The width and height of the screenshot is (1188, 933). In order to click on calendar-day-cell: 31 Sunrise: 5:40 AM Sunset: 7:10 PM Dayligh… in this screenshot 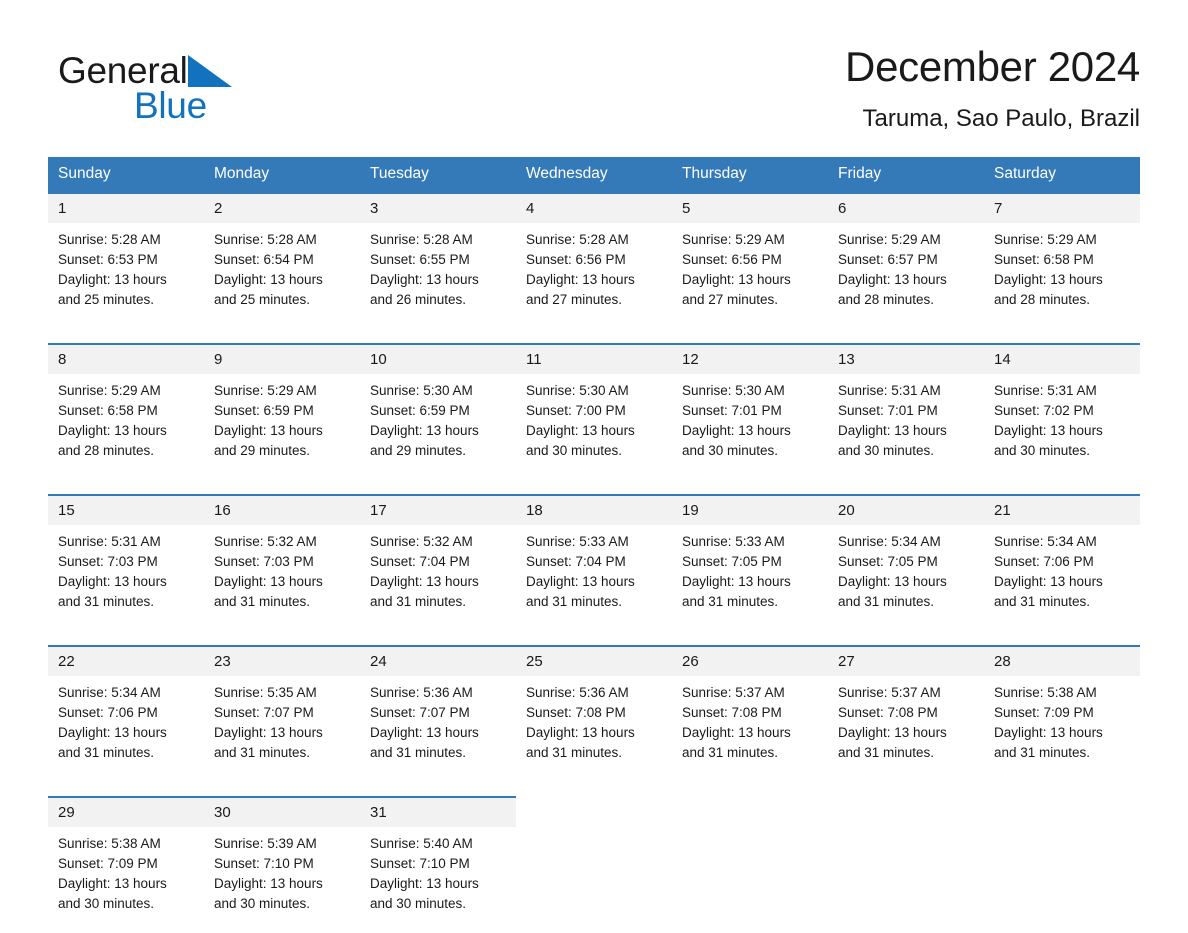, I will do `click(438, 864)`.